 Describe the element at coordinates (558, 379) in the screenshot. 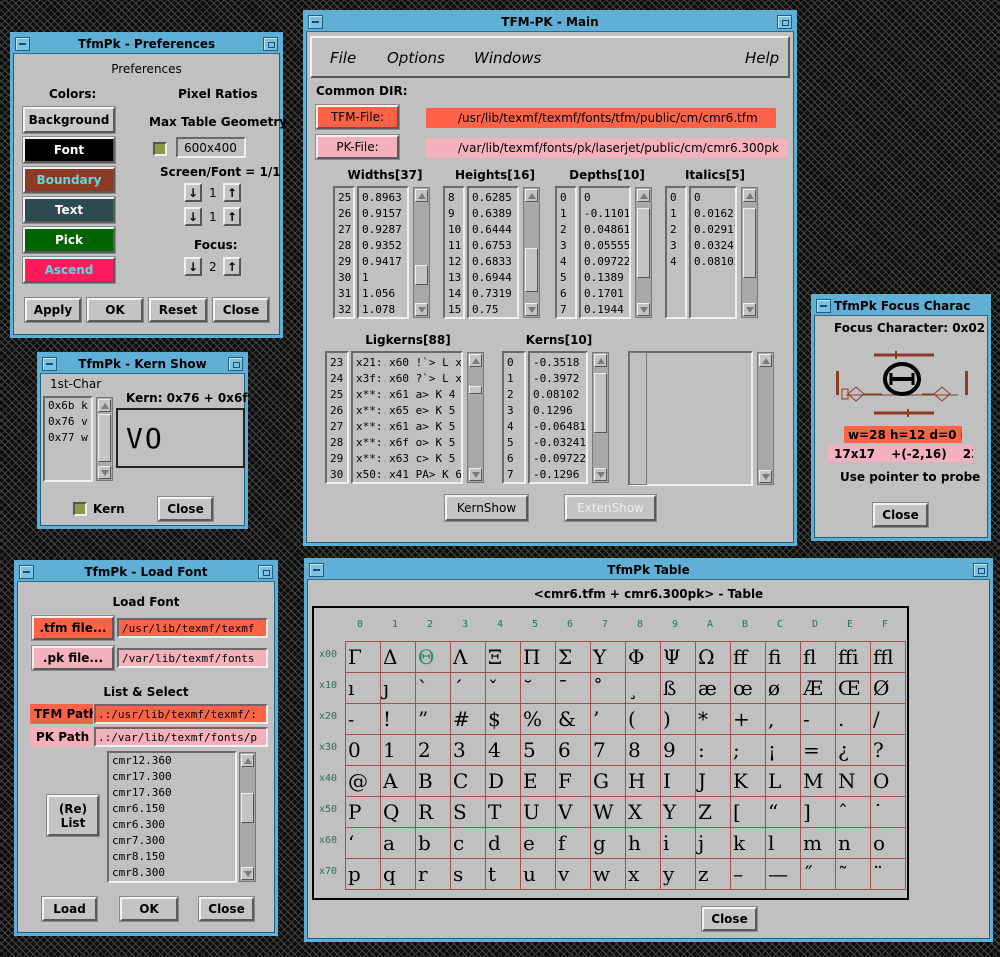

I see `list-item: -0.3972` at that location.